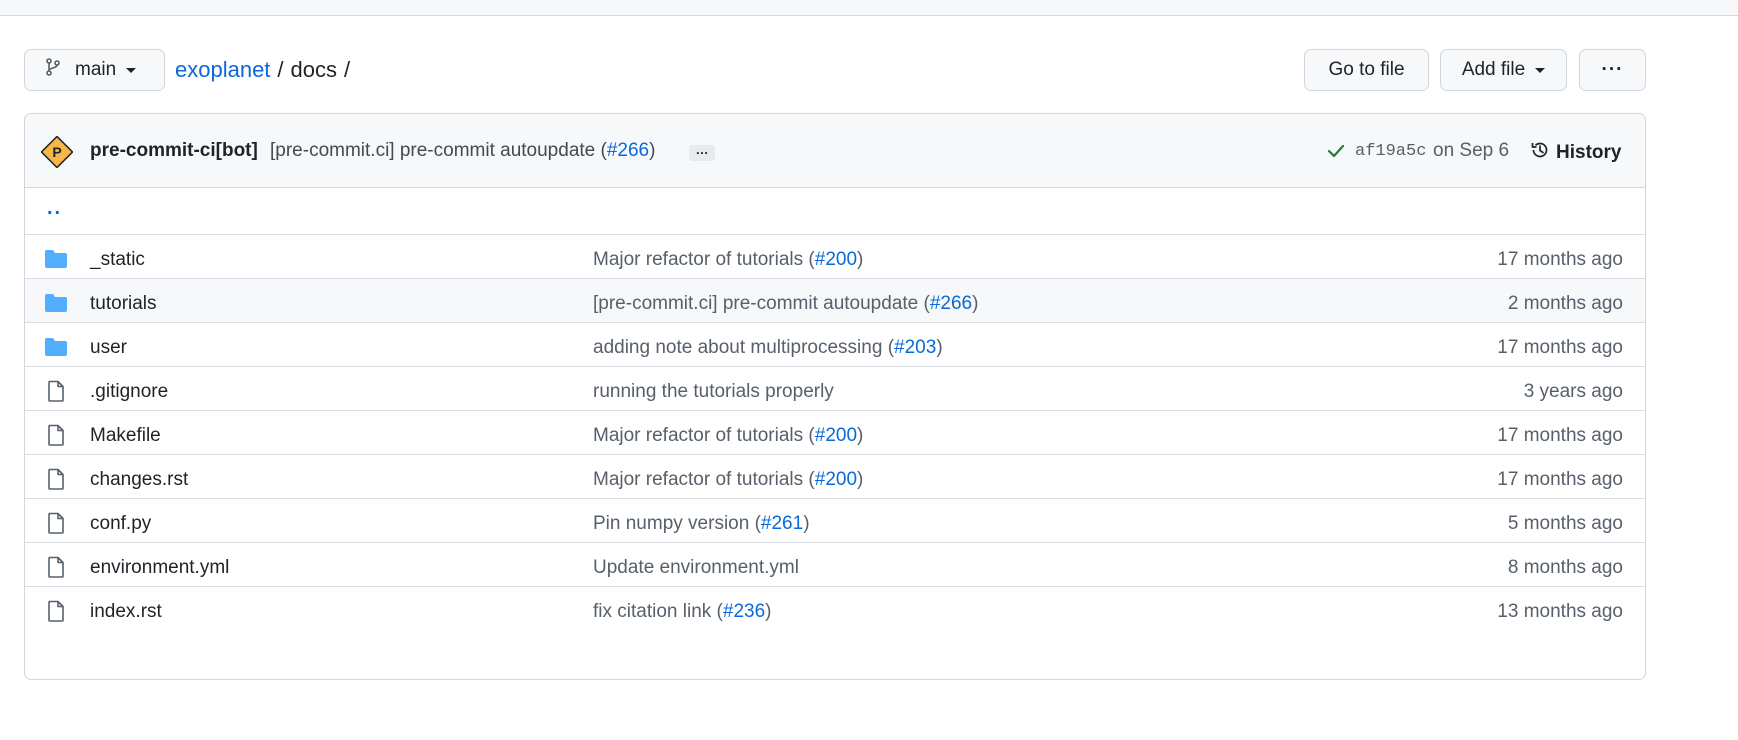  I want to click on file-name-link: user, so click(108, 348).